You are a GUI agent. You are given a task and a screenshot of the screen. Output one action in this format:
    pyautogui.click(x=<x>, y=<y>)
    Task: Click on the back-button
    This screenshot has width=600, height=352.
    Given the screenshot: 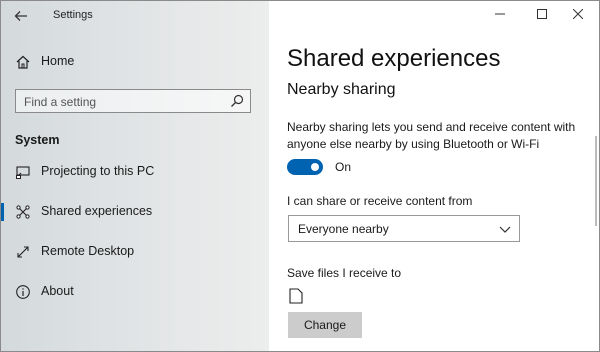 What is the action you would take?
    pyautogui.click(x=21, y=16)
    